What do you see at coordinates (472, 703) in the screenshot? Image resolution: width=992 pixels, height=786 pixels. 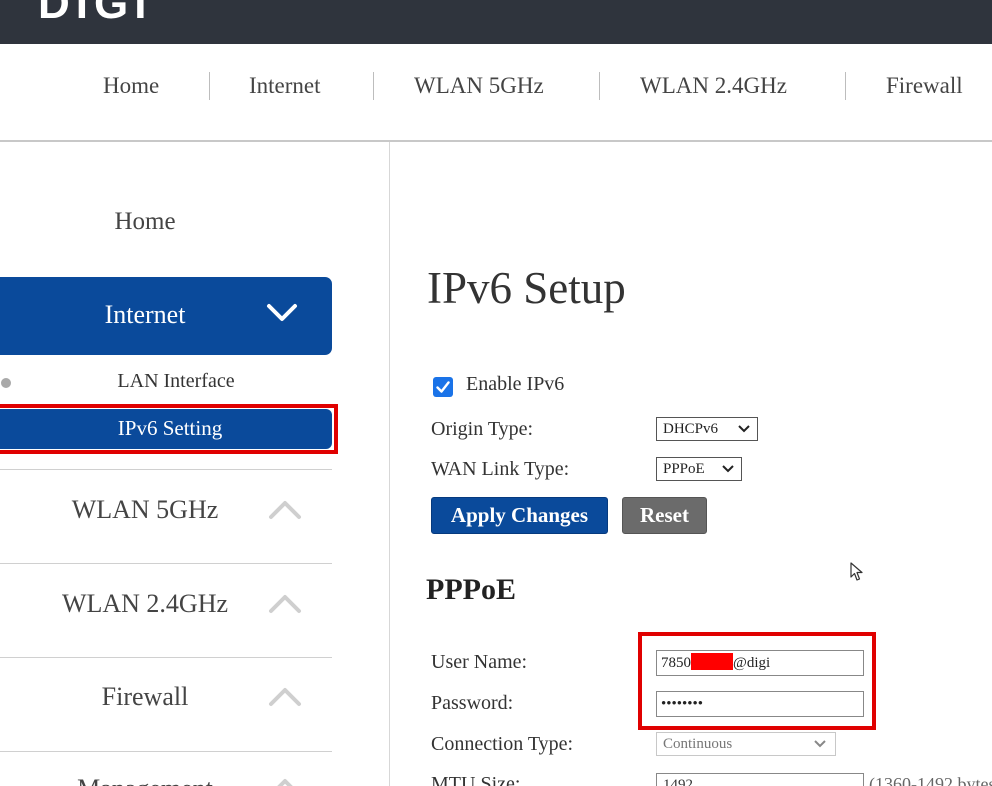 I see `password-label: Password:` at bounding box center [472, 703].